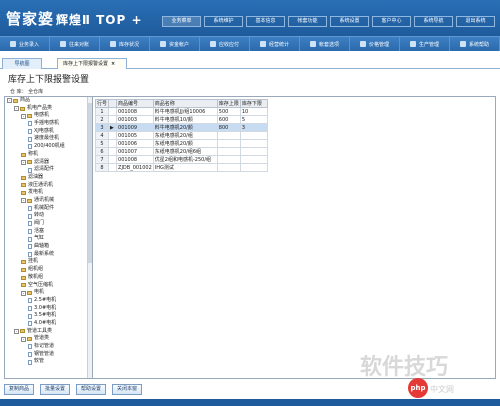  What do you see at coordinates (48, 270) in the screenshot?
I see `tree-node: 组机组` at bounding box center [48, 270].